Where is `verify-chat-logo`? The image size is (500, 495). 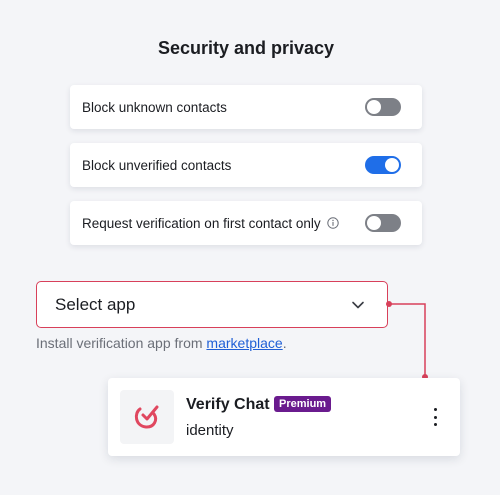
verify-chat-logo is located at coordinates (147, 417).